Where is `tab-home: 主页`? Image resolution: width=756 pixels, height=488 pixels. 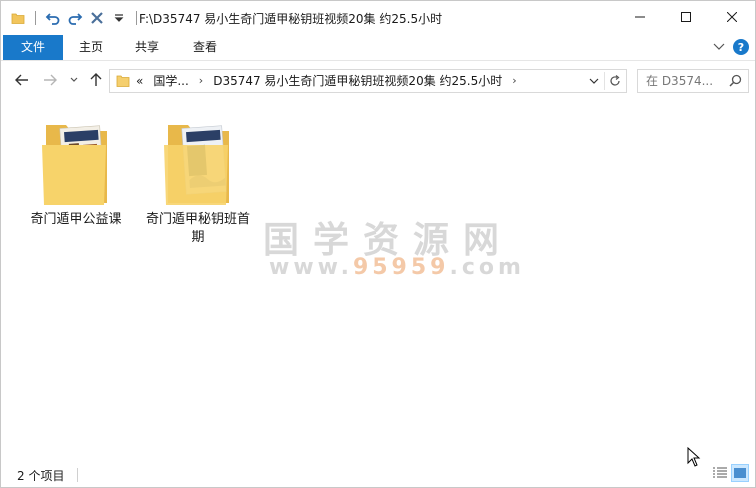
tab-home: 主页 is located at coordinates (91, 47).